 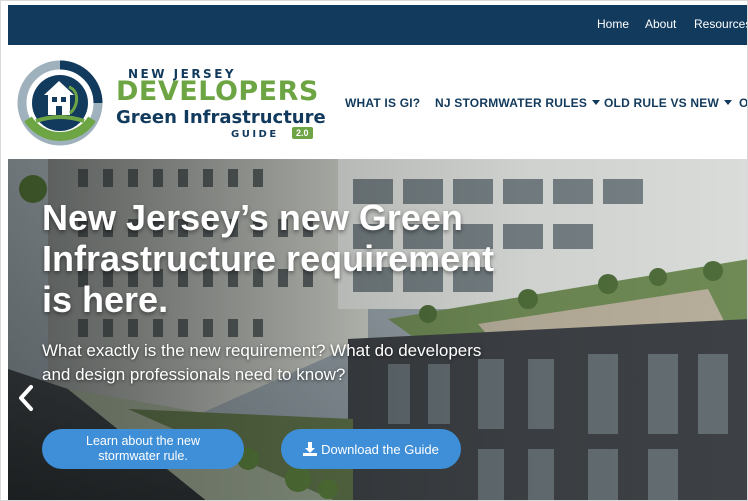 I want to click on nav-item-truncated: O, so click(x=743, y=103).